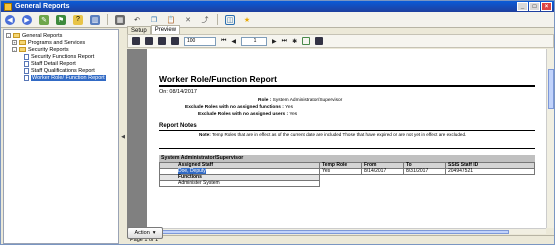 This screenshot has height=245, width=555. I want to click on last-page-icon: ⏭, so click(284, 41).